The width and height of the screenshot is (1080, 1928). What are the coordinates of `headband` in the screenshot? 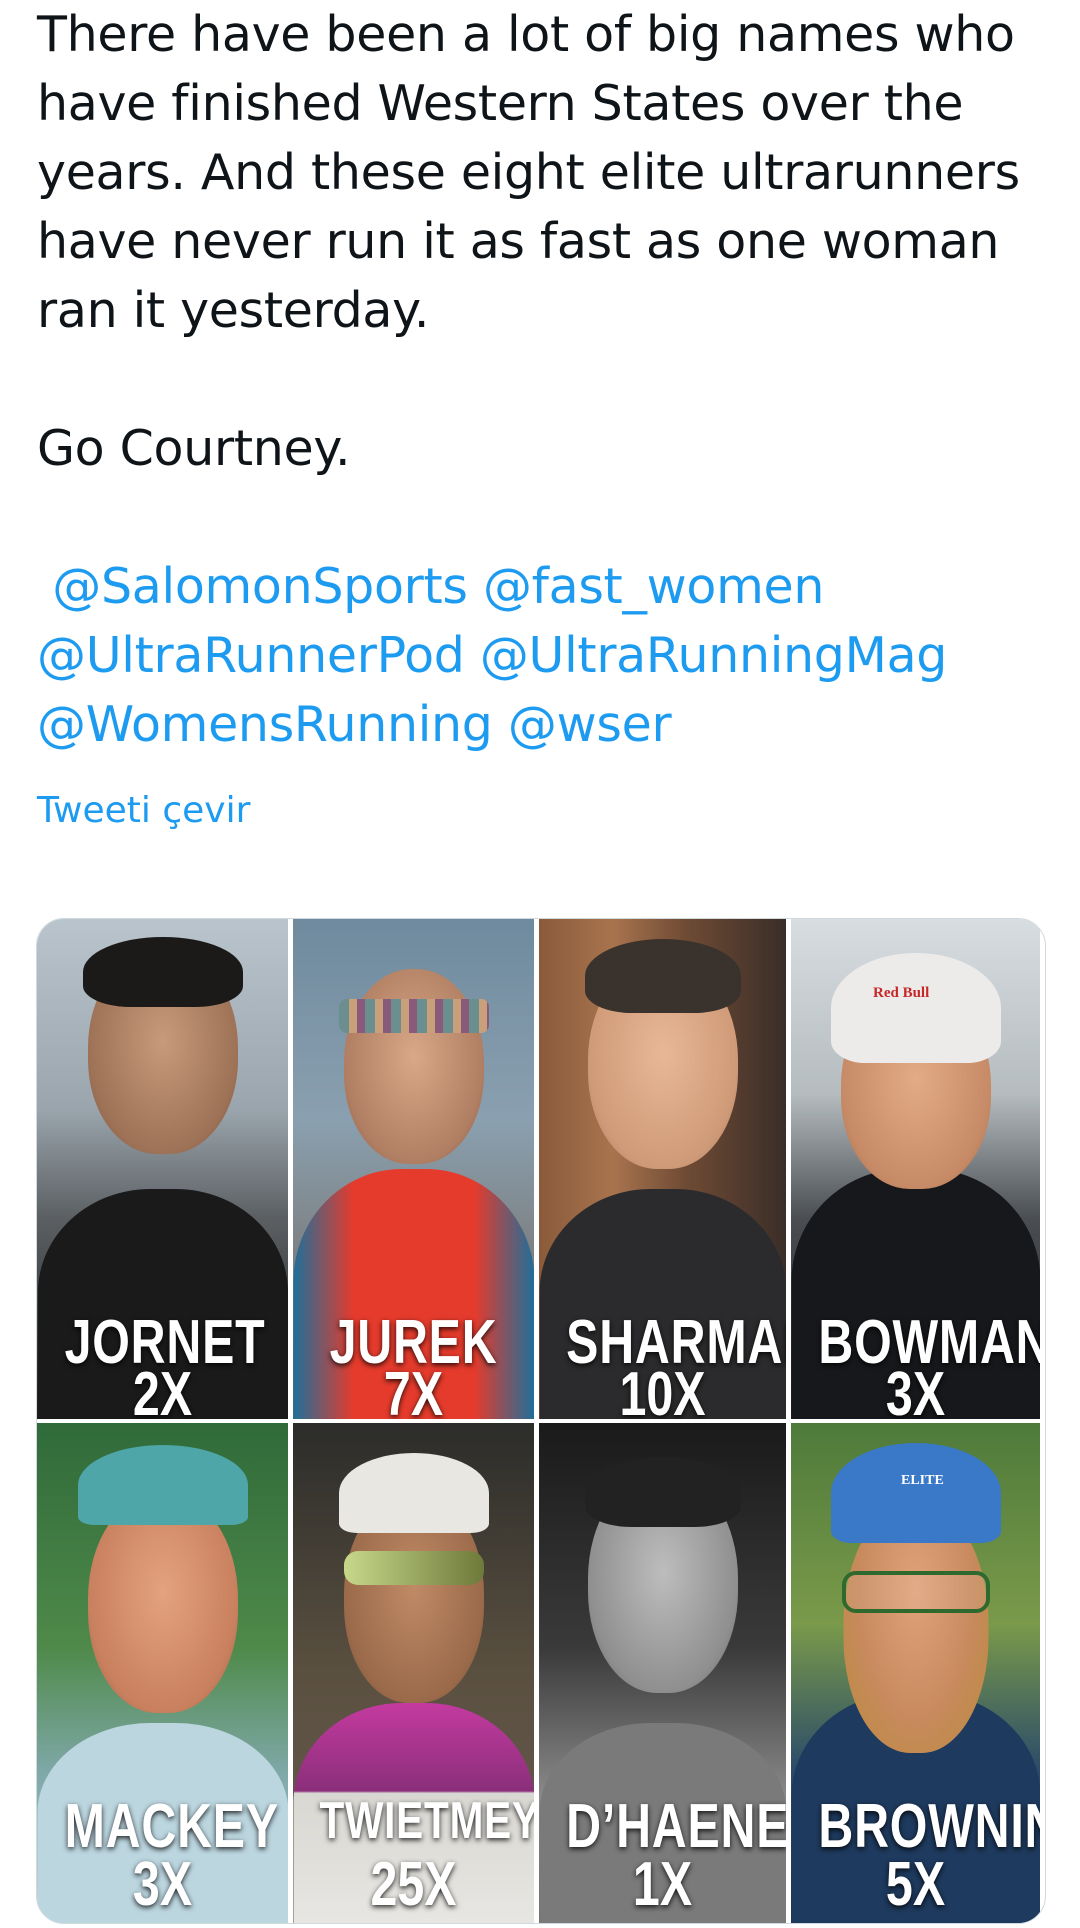 It's located at (413, 1016).